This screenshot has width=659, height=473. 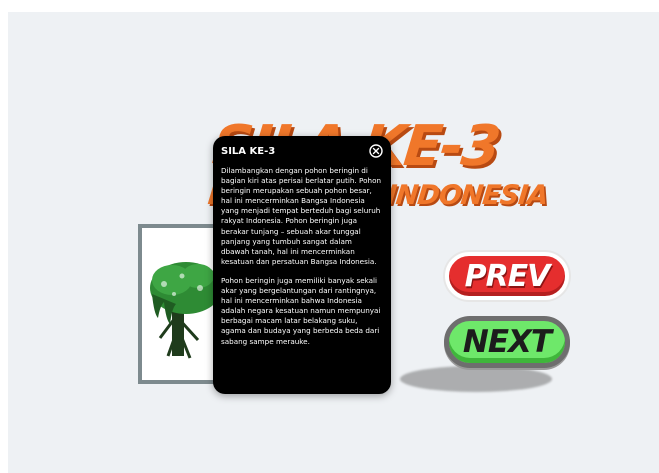 I want to click on next-button: NEXT, so click(x=507, y=342).